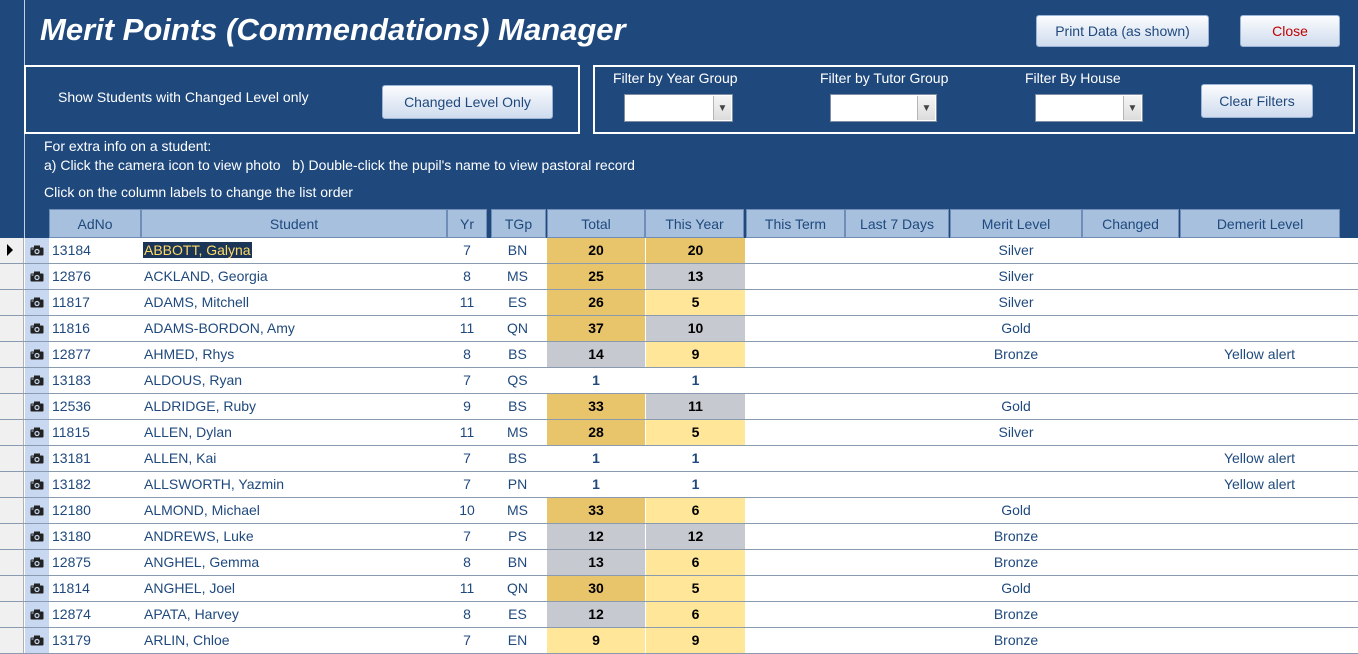  Describe the element at coordinates (201, 562) in the screenshot. I see `student-name-text: ANGHEL, Gemma` at that location.